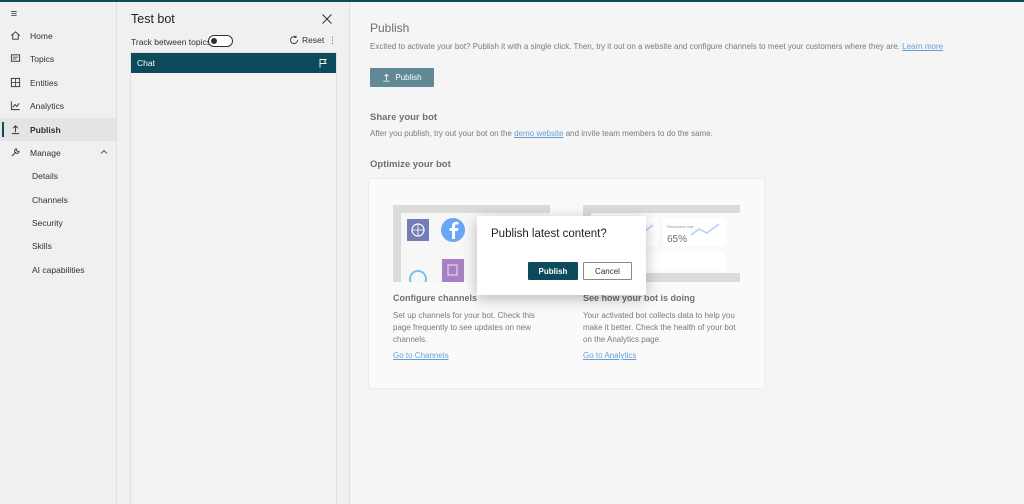 This screenshot has height=504, width=1024. What do you see at coordinates (561, 255) in the screenshot?
I see `publish-confirm-dialog: Publish latest content? Publish Cancel` at bounding box center [561, 255].